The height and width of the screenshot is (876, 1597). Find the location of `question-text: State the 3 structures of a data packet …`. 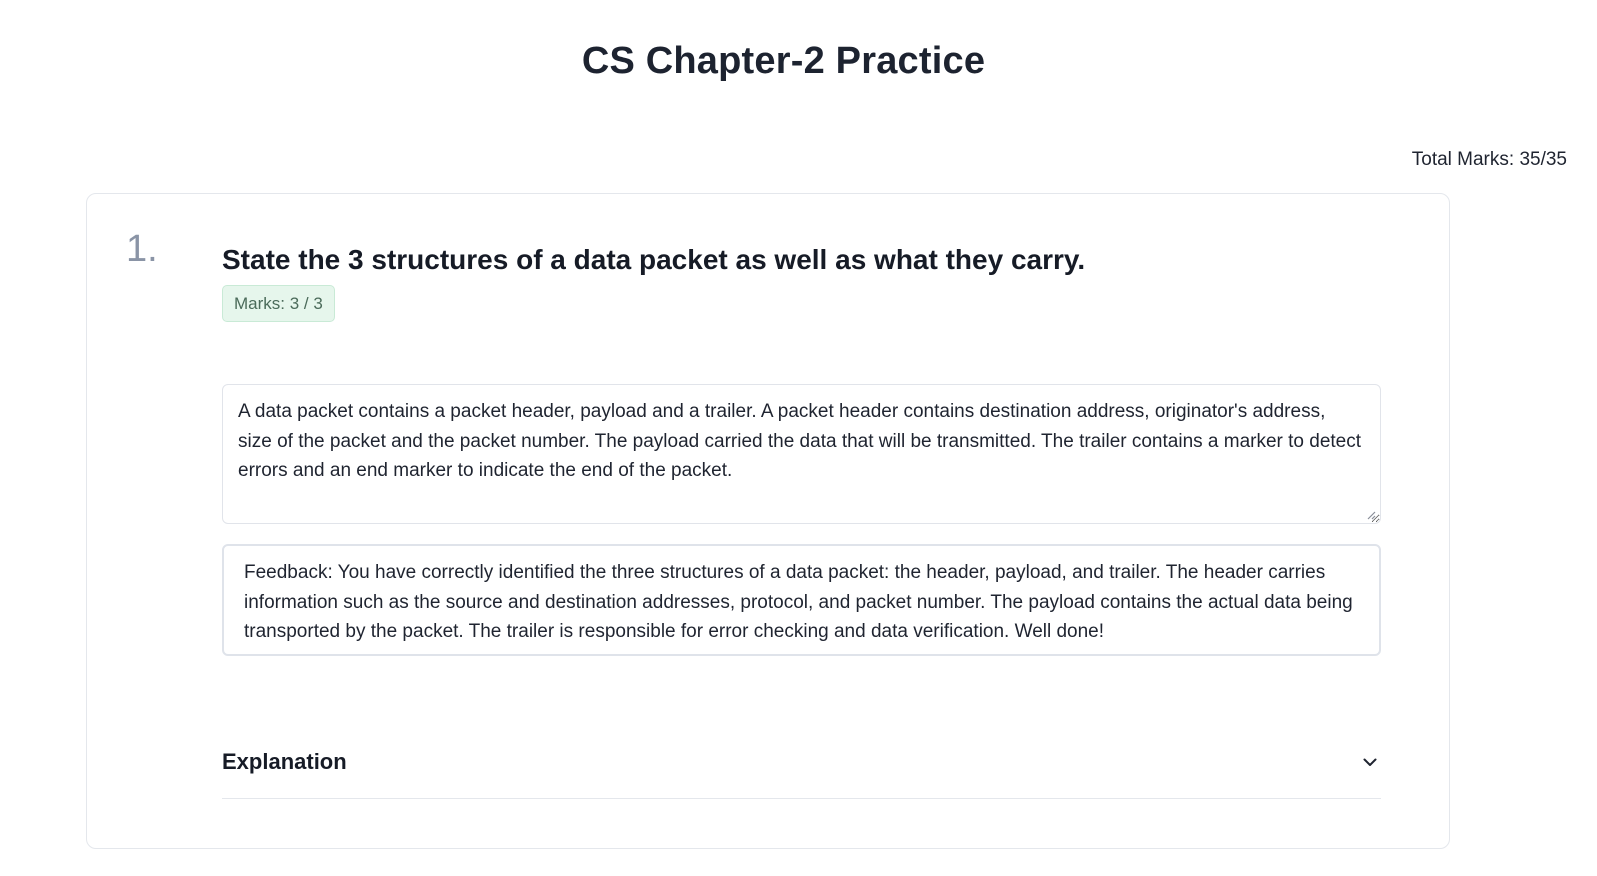

question-text: State the 3 structures of a data packet … is located at coordinates (654, 259).